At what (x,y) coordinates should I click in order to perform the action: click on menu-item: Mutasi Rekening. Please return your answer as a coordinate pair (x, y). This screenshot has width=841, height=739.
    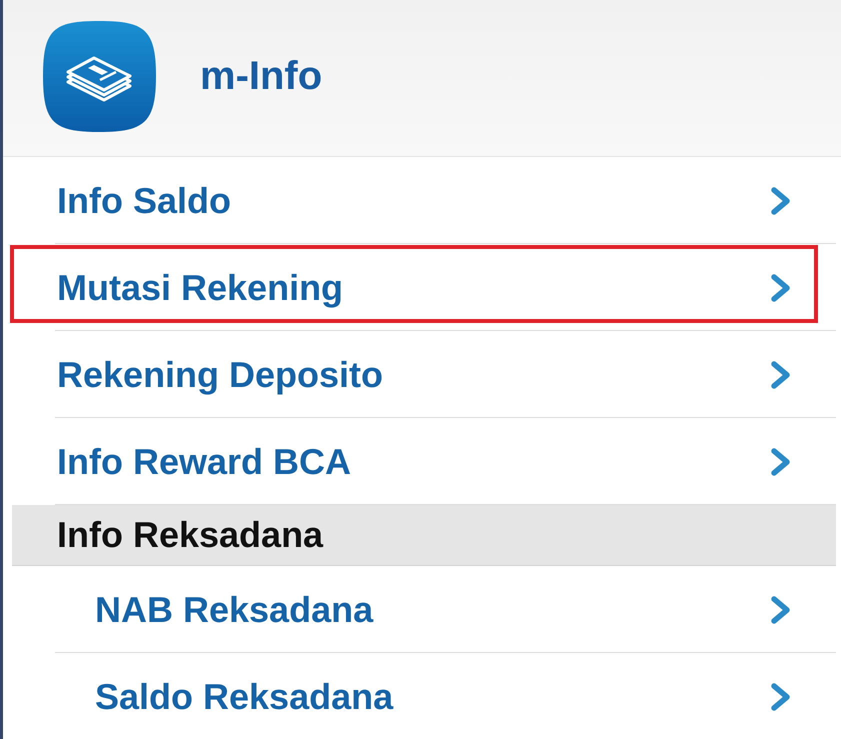
    Looking at the image, I should click on (424, 287).